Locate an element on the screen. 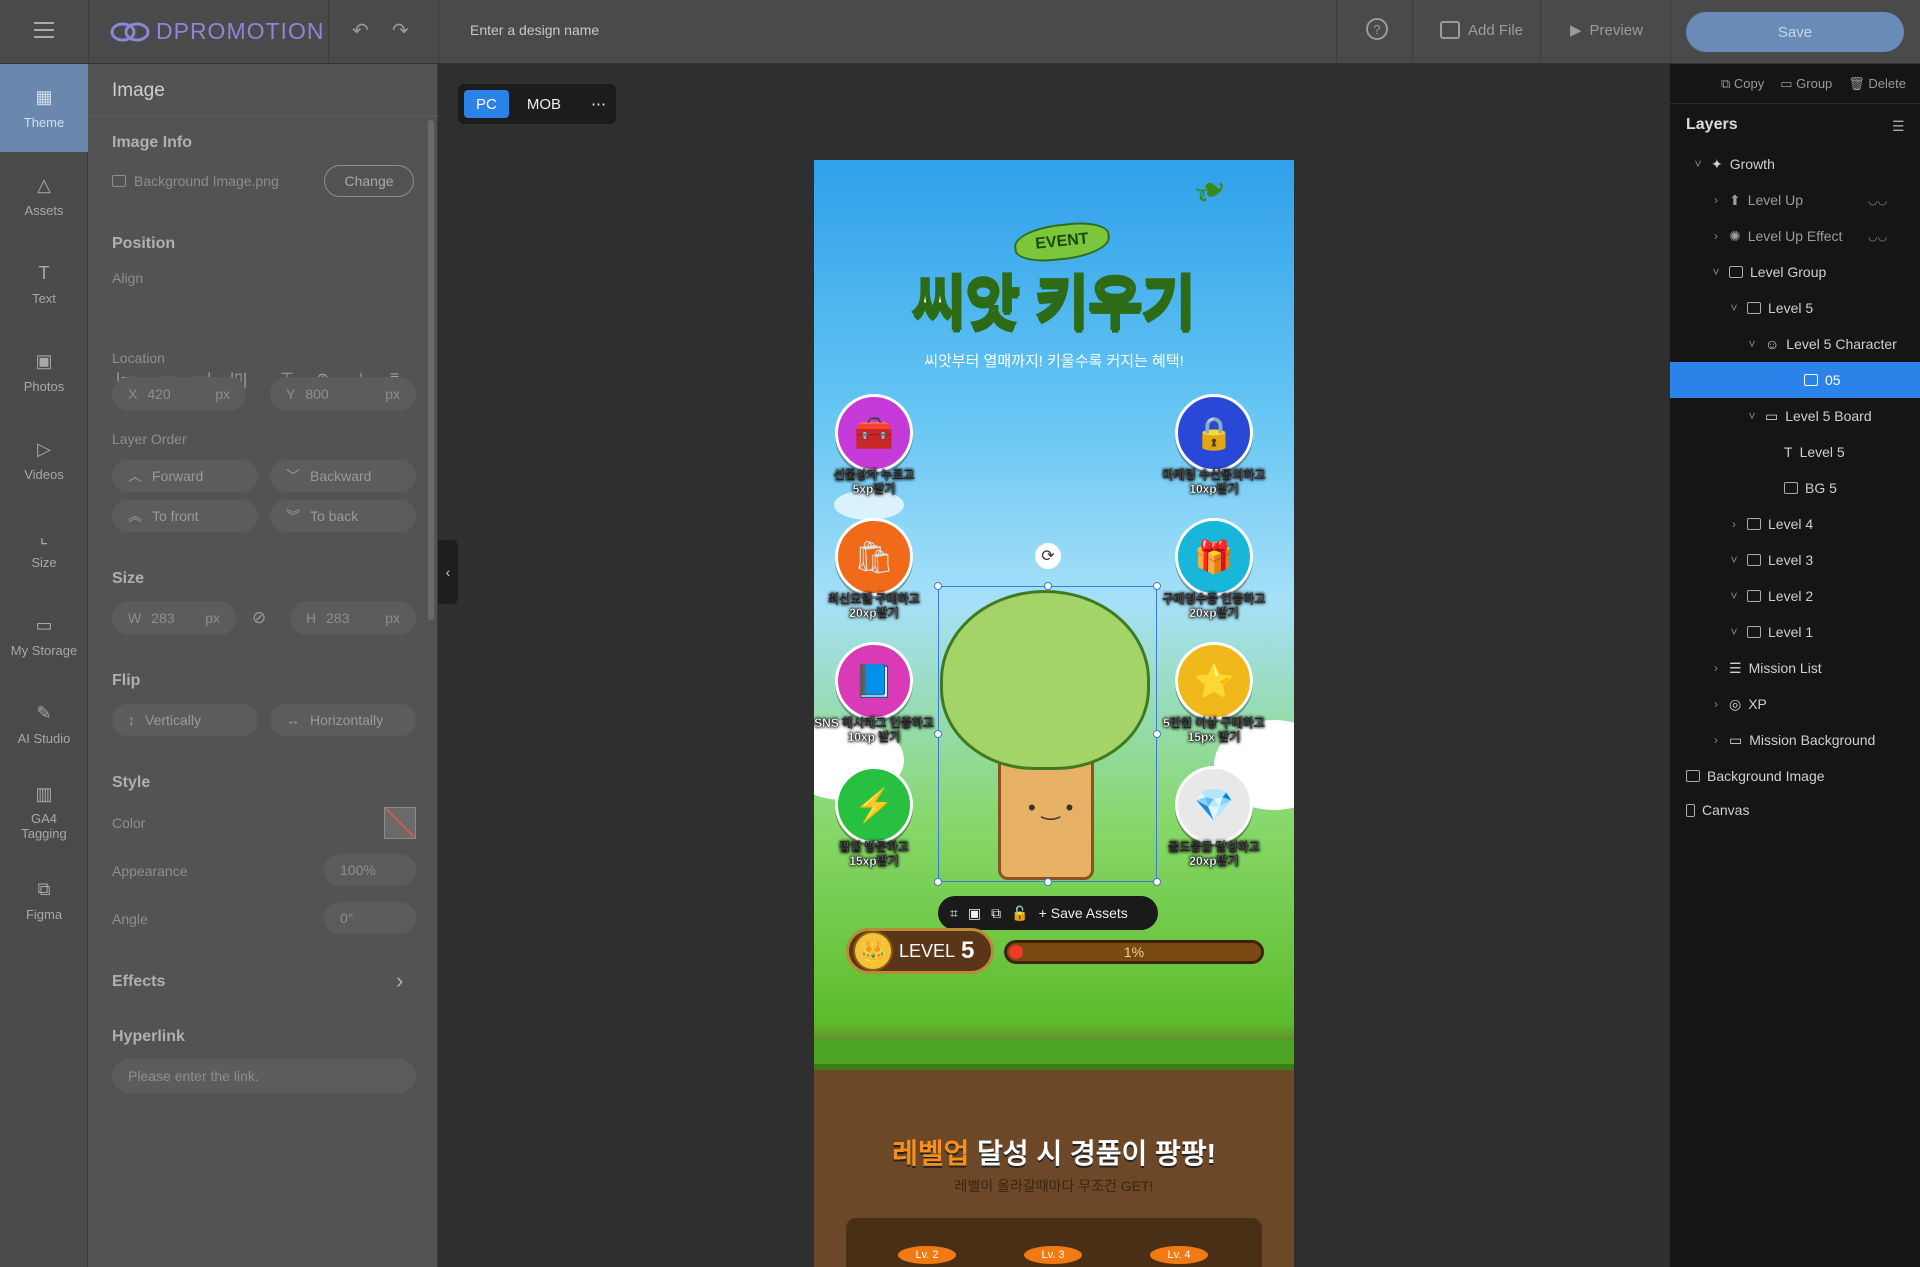 The image size is (1920, 1267). layer-row: ˅ ✦ Growth is located at coordinates (1795, 164).